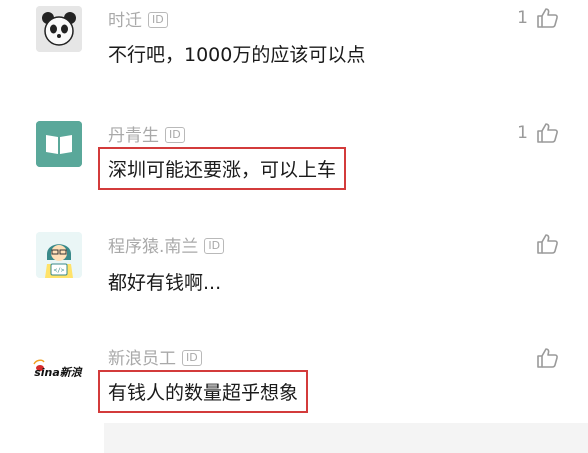  Describe the element at coordinates (203, 391) in the screenshot. I see `comment-text: 有钱人的数量超乎想象` at that location.